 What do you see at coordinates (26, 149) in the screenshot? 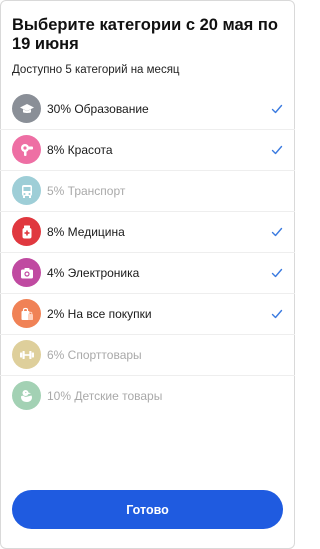
I see `hair-dryer-icon` at bounding box center [26, 149].